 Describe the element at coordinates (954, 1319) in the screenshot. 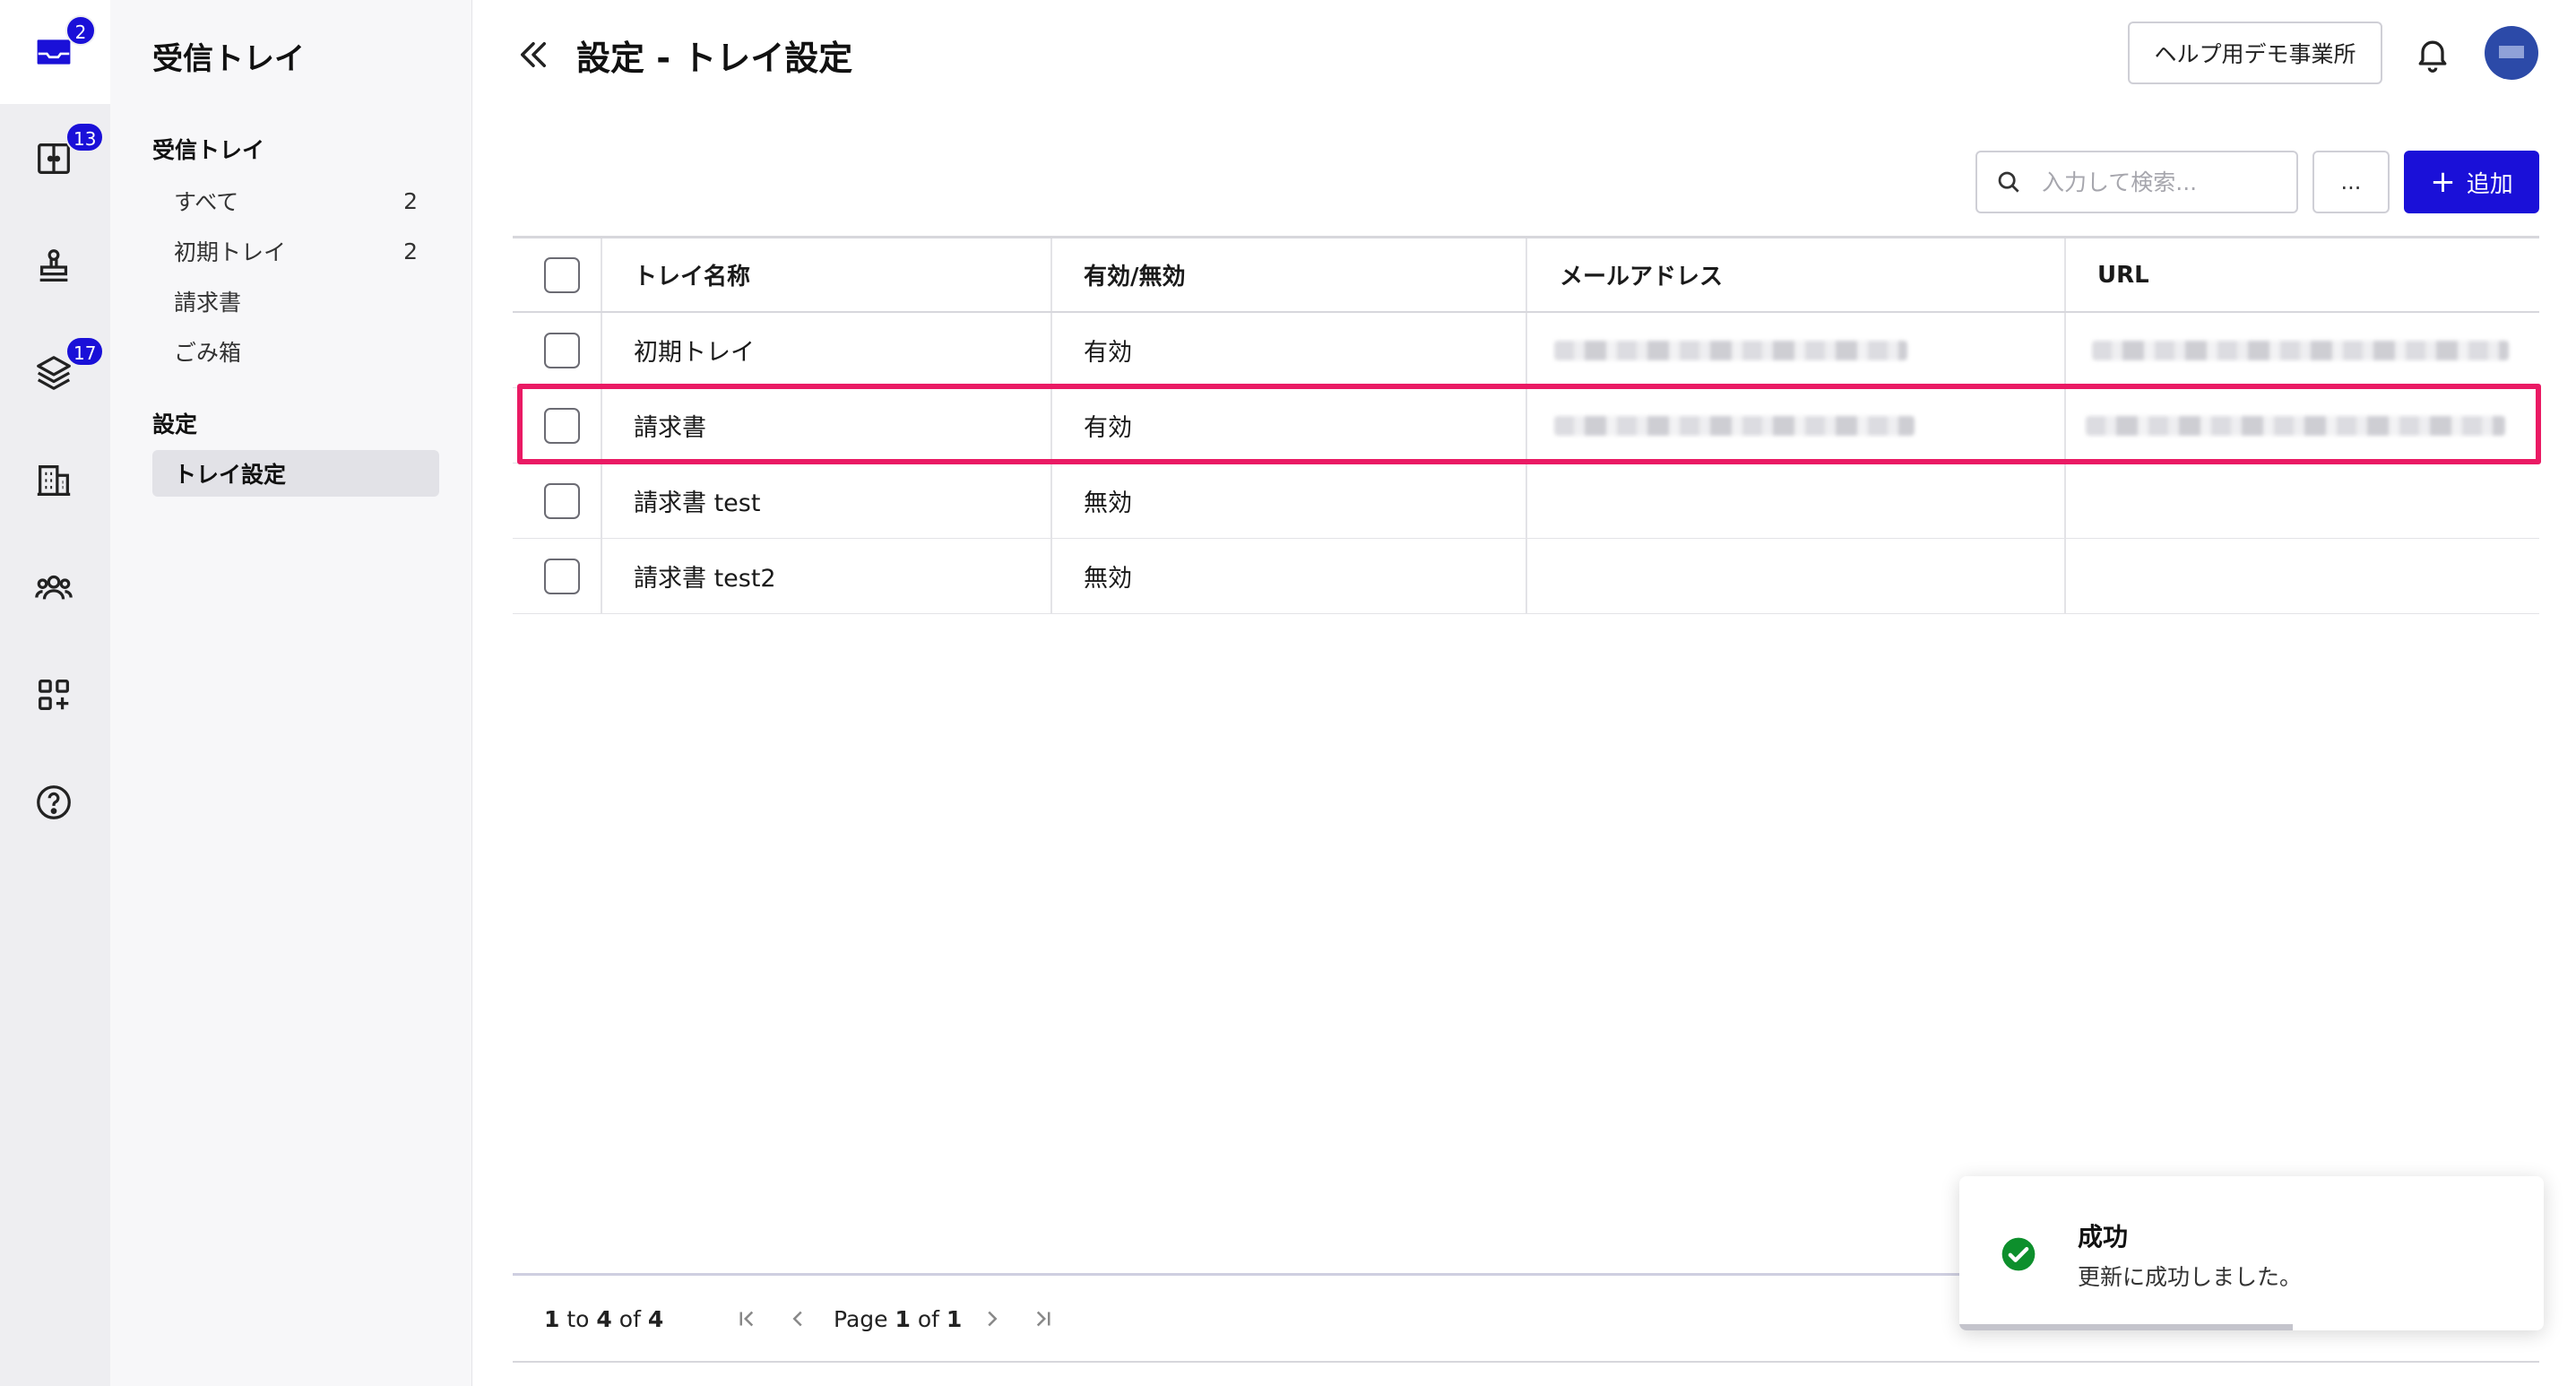

I see `pagination-page-total: 1` at that location.